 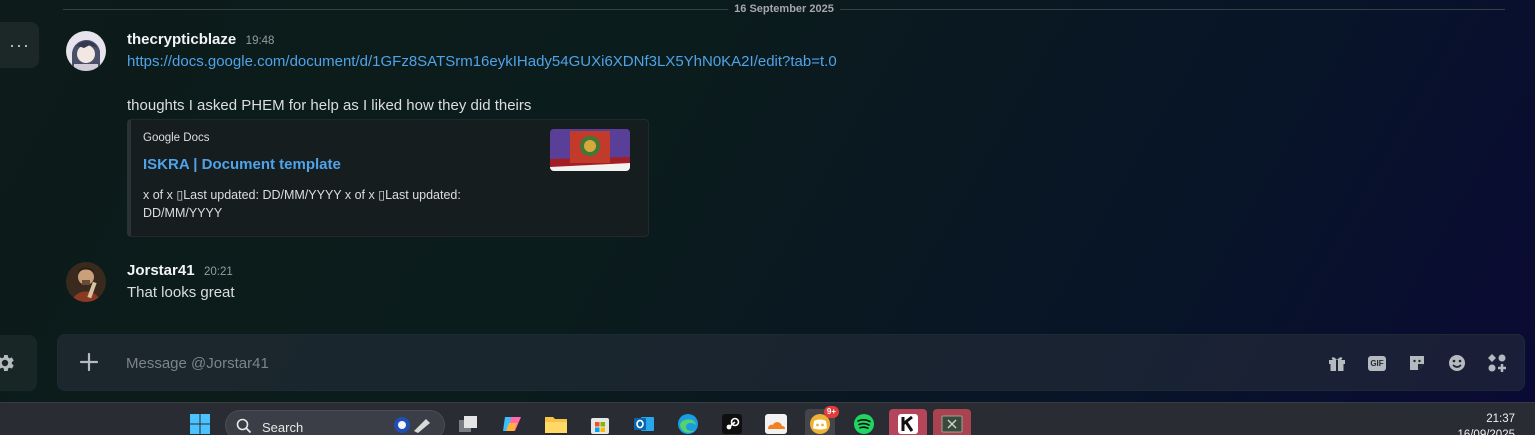 I want to click on start-button, so click(x=200, y=422).